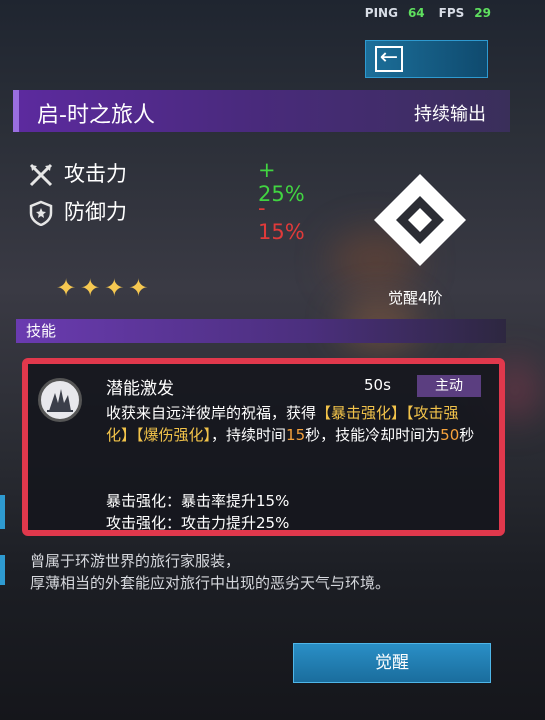 Image resolution: width=545 pixels, height=720 pixels. What do you see at coordinates (41, 213) in the screenshot?
I see `shield-icon` at bounding box center [41, 213].